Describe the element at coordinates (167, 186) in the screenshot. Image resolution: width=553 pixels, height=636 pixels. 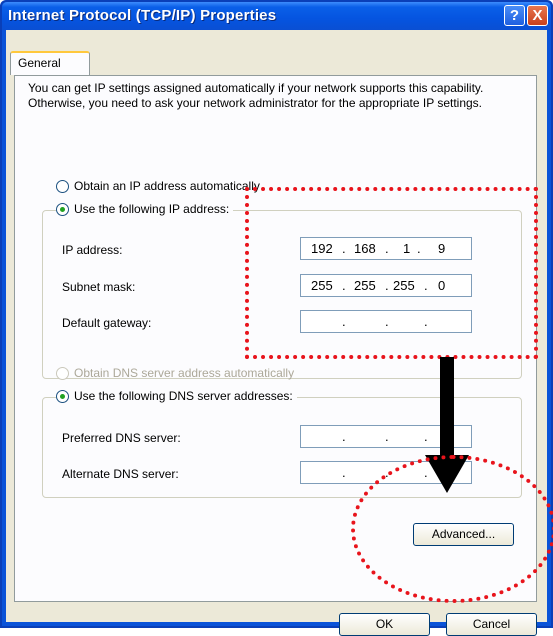
I see `obtain-ip-auto-label: Obtain an IP address automatically` at that location.